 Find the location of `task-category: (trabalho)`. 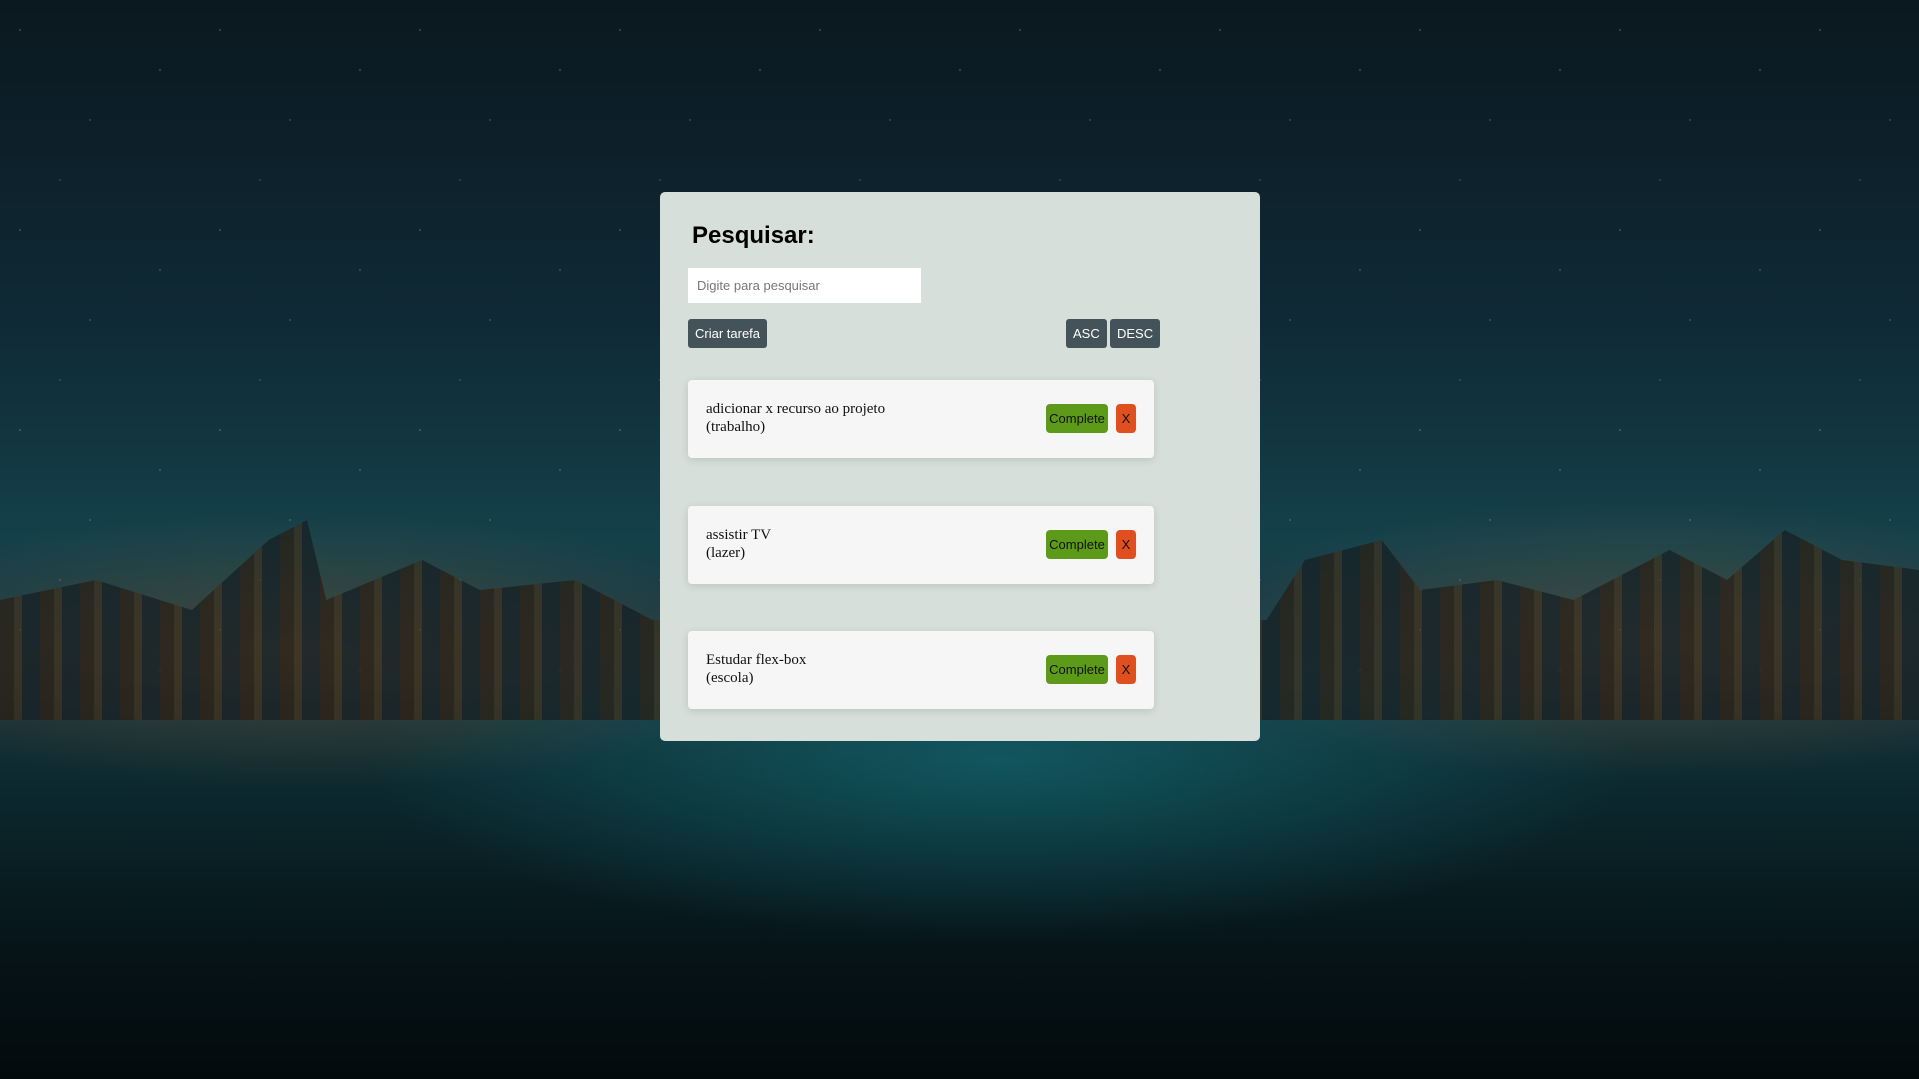

task-category: (trabalho) is located at coordinates (736, 427).